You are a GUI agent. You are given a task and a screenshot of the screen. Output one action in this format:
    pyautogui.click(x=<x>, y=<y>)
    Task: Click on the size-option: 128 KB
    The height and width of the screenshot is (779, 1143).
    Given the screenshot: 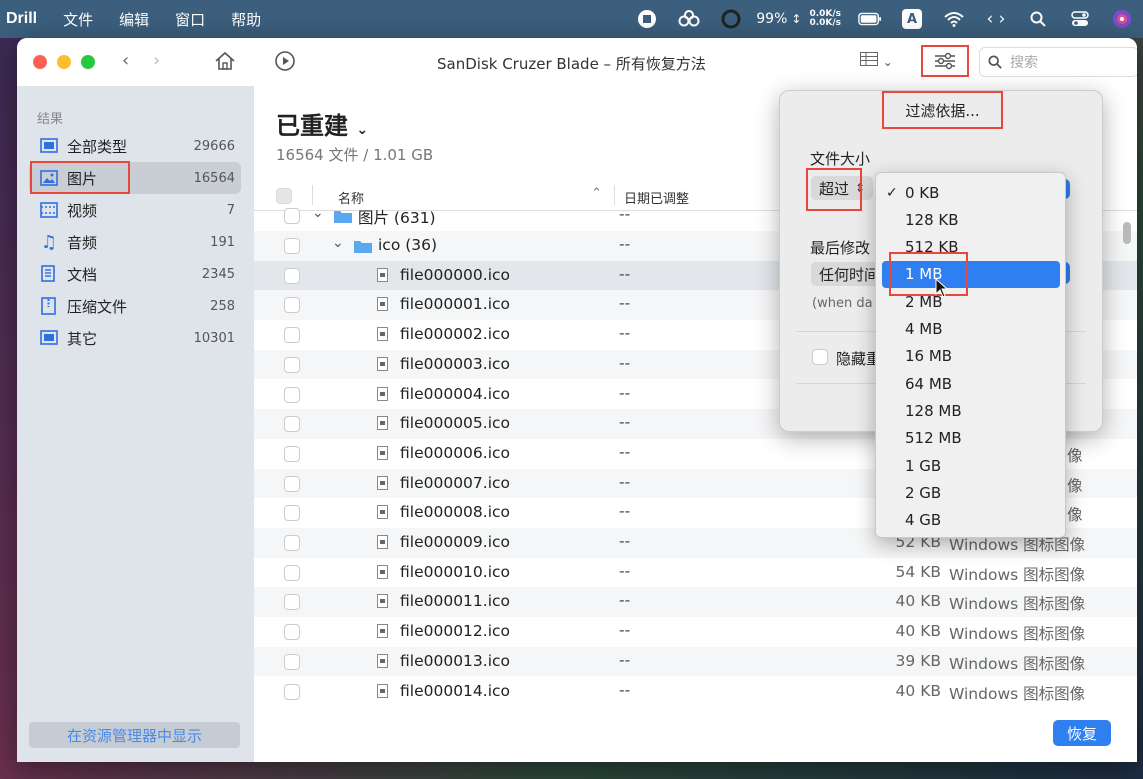 What is the action you would take?
    pyautogui.click(x=970, y=219)
    